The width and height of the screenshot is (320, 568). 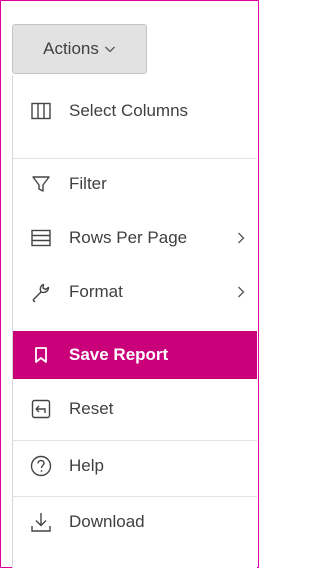 What do you see at coordinates (135, 466) in the screenshot?
I see `menu-item-help: Help` at bounding box center [135, 466].